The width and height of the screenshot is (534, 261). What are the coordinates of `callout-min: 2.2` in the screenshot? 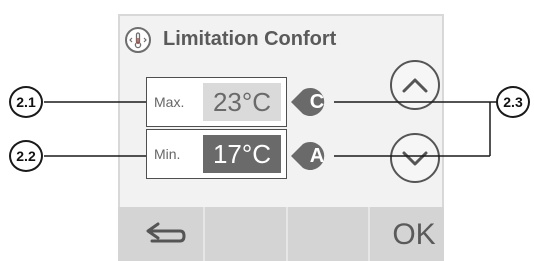 It's located at (26, 156).